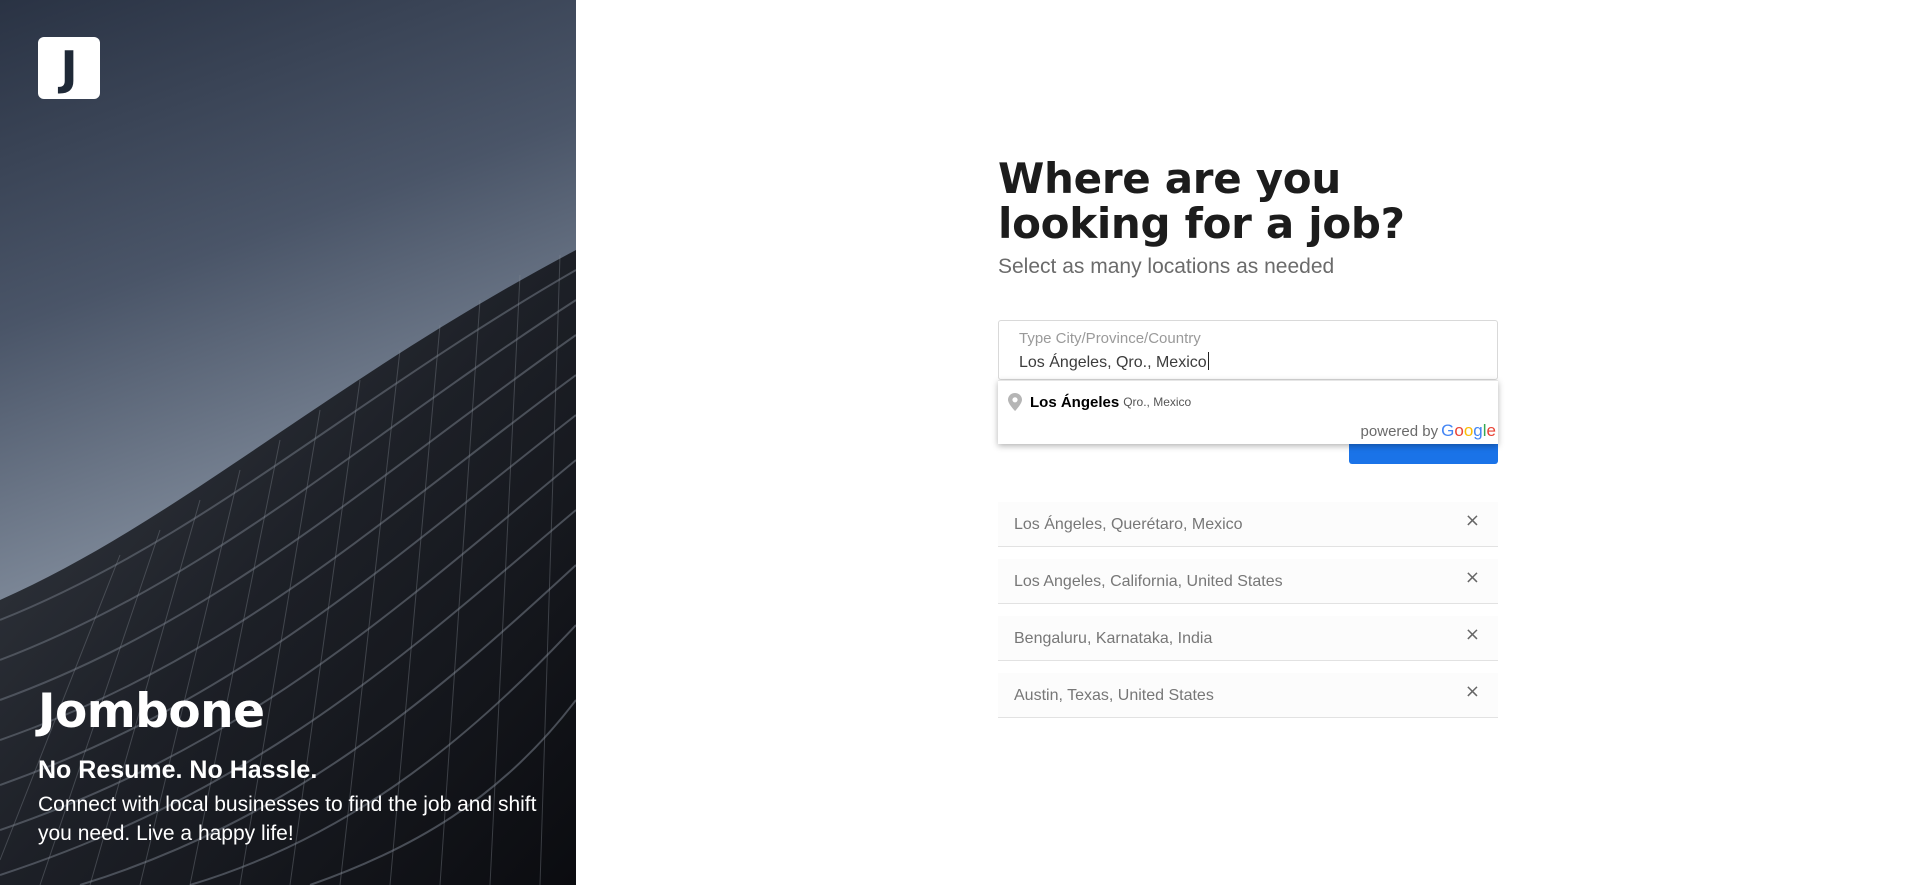 The height and width of the screenshot is (885, 1920). Describe the element at coordinates (1110, 338) in the screenshot. I see `search-label: Type City/Province/Country` at that location.